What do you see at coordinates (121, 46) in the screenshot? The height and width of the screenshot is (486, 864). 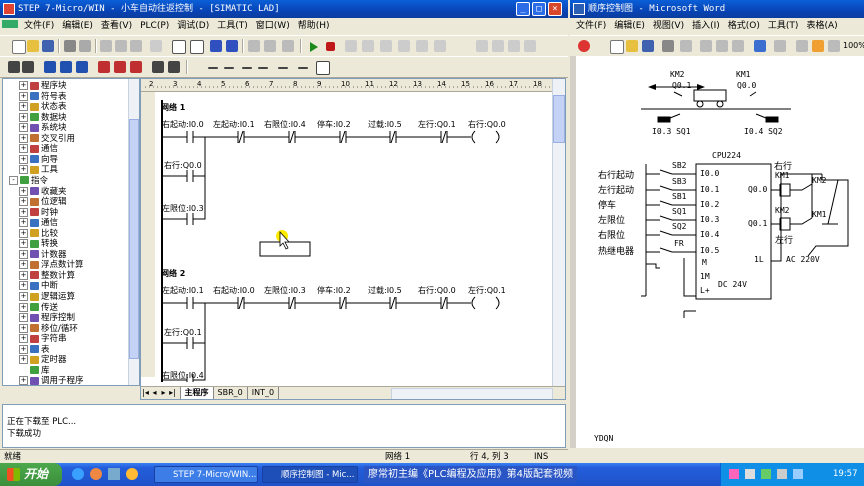 I see `copy-icon` at bounding box center [121, 46].